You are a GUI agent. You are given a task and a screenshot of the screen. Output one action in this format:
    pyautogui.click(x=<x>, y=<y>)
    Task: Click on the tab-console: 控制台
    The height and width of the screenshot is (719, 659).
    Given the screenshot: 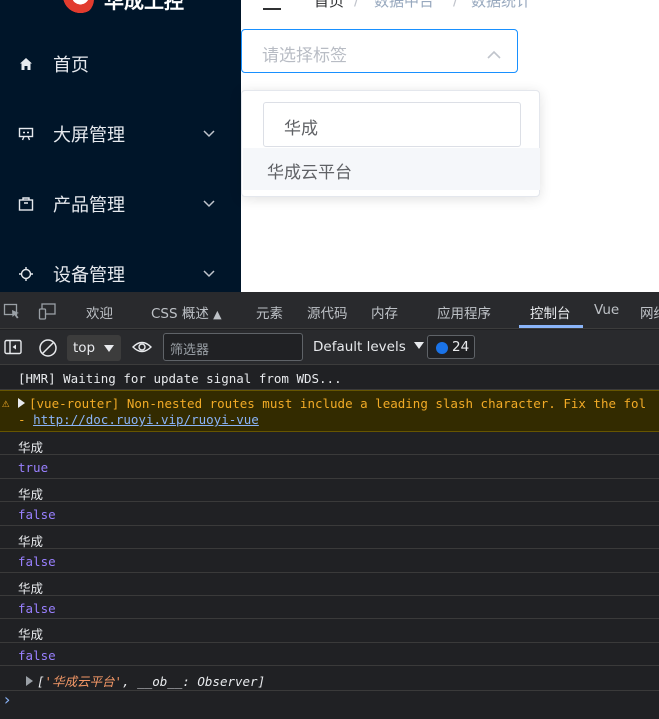 What is the action you would take?
    pyautogui.click(x=550, y=312)
    